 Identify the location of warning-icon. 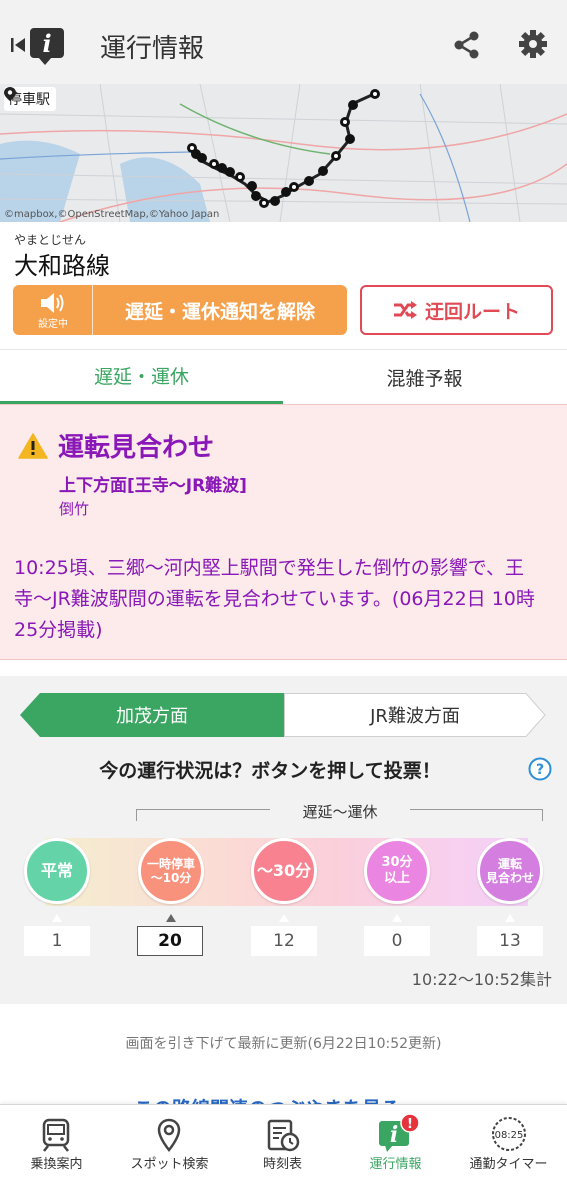
(33, 448).